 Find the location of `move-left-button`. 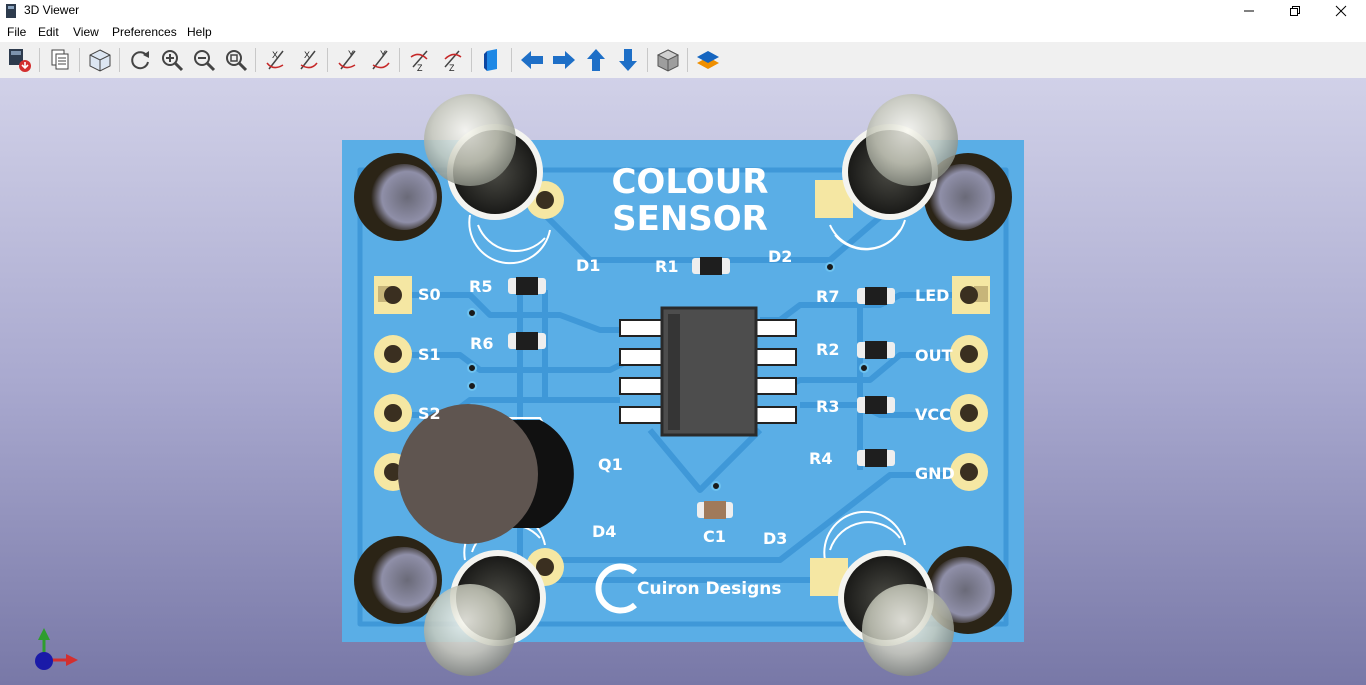

move-left-button is located at coordinates (532, 60).